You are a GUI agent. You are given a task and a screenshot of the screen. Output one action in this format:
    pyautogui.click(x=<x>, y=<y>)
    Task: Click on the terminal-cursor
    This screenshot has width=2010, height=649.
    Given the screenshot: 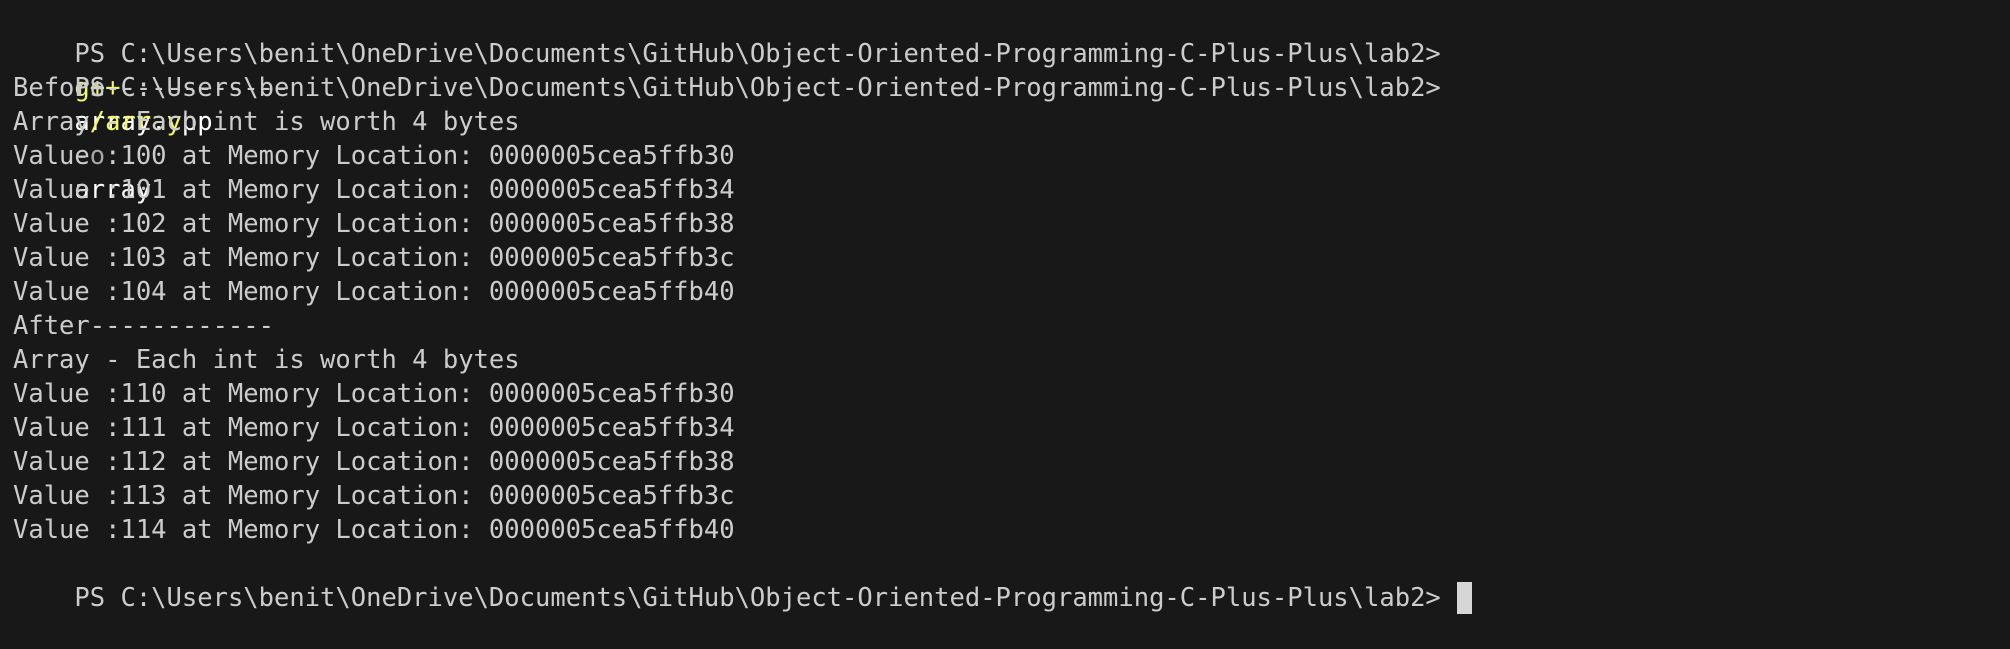 What is the action you would take?
    pyautogui.click(x=1464, y=598)
    